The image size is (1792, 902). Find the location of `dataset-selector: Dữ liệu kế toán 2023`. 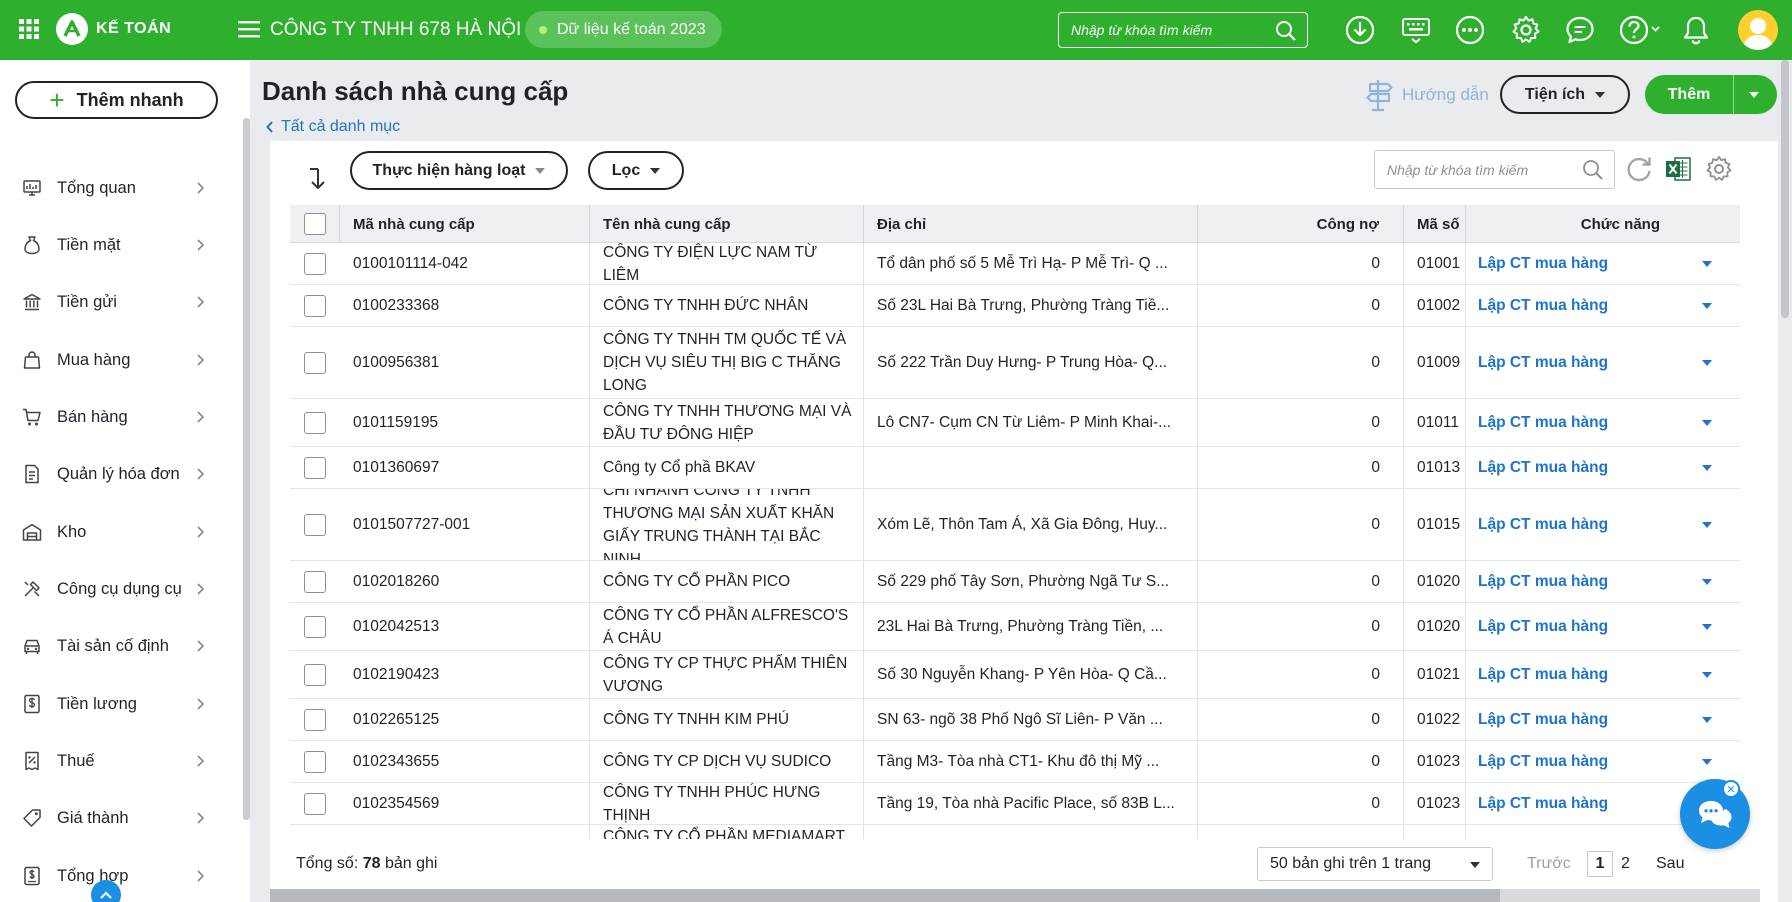

dataset-selector: Dữ liệu kế toán 2023 is located at coordinates (623, 29).